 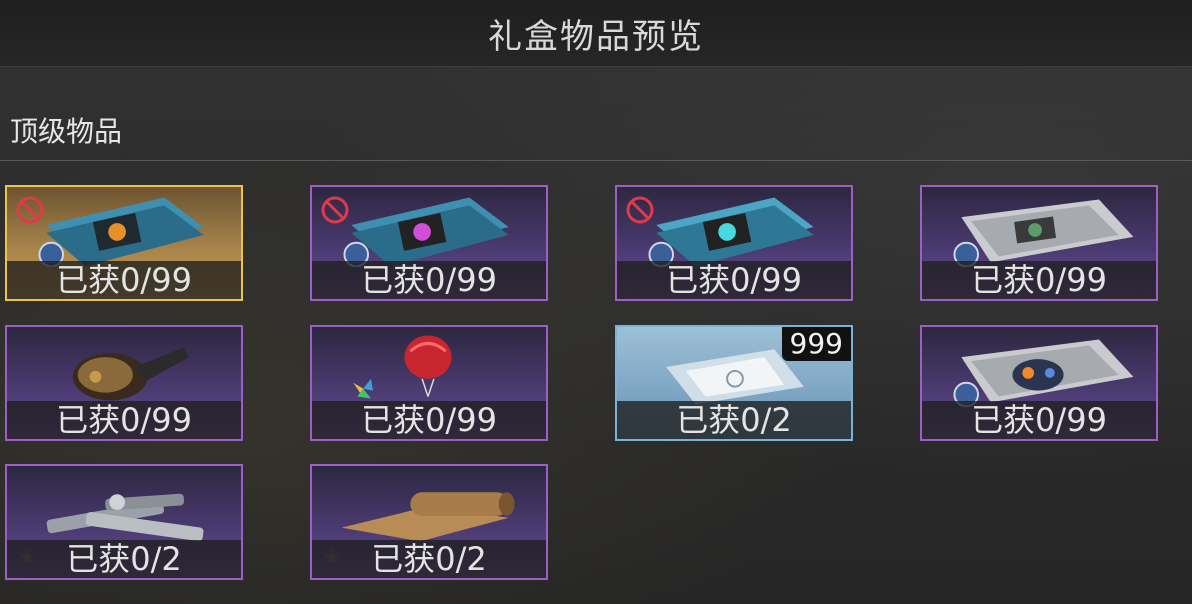 What do you see at coordinates (124, 243) in the screenshot?
I see `item-card-1: 已获0/99` at bounding box center [124, 243].